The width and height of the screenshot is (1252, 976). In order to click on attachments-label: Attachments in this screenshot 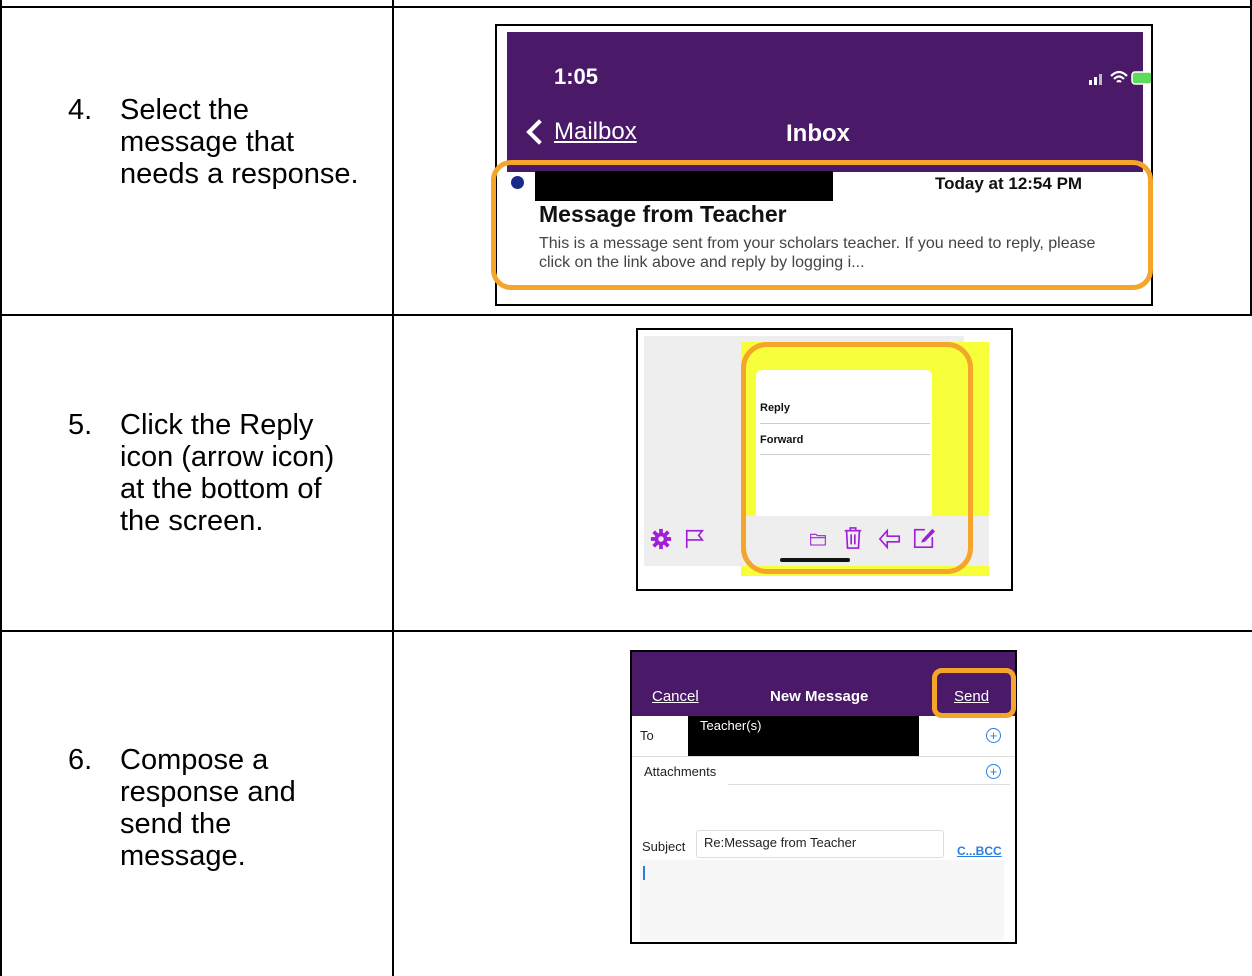, I will do `click(680, 771)`.